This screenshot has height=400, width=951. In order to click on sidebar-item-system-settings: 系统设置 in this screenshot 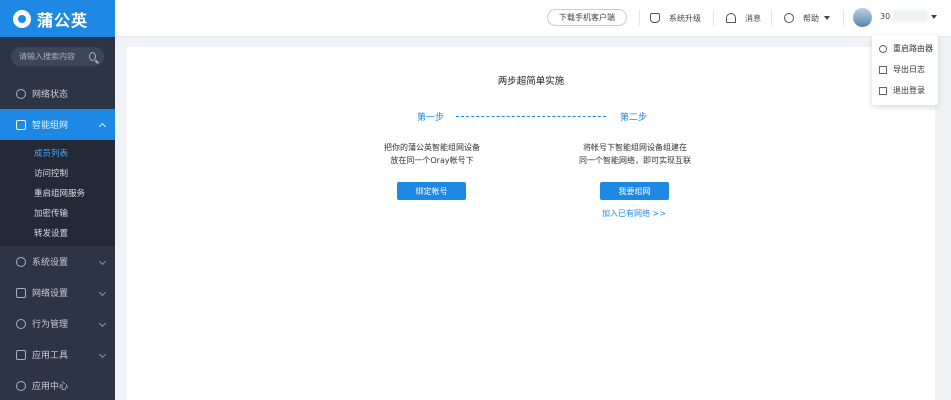, I will do `click(57, 261)`.